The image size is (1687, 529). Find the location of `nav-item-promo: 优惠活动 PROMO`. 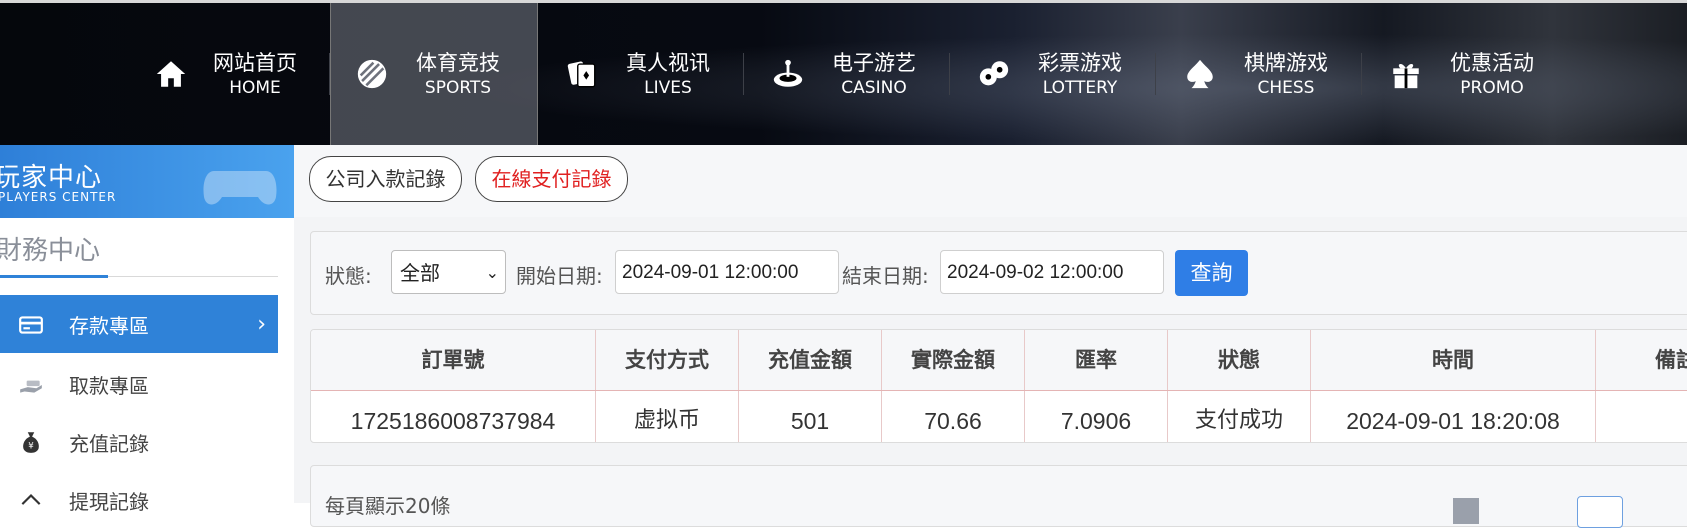

nav-item-promo: 优惠活动 PROMO is located at coordinates (1464, 74).